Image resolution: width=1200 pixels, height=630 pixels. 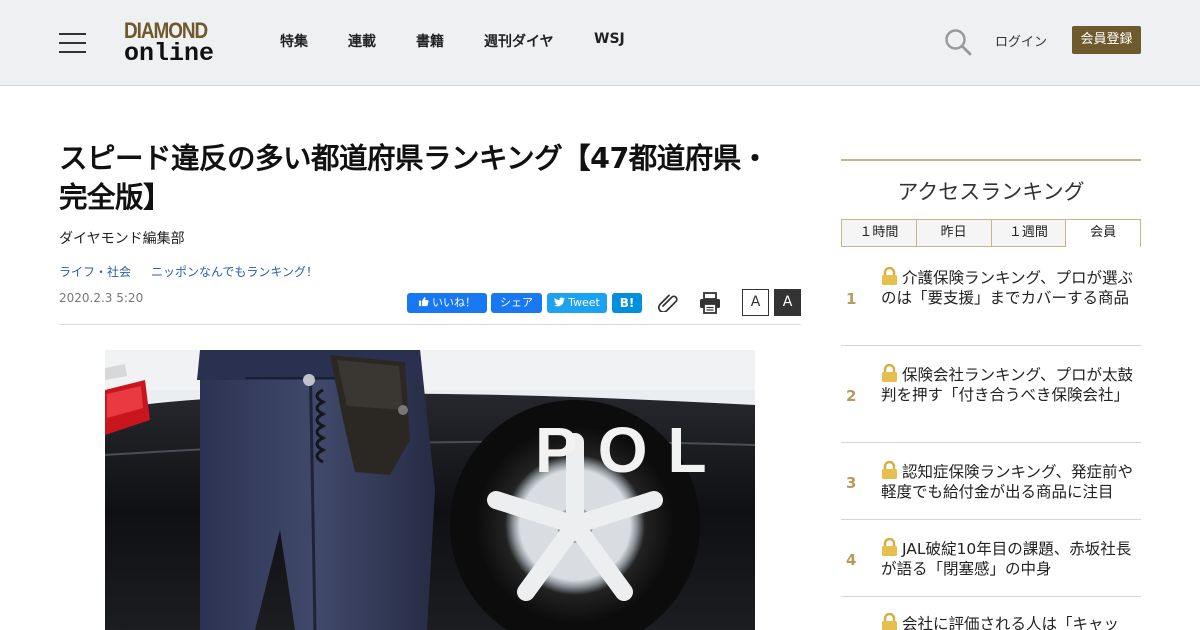 What do you see at coordinates (710, 303) in the screenshot?
I see `print-icon` at bounding box center [710, 303].